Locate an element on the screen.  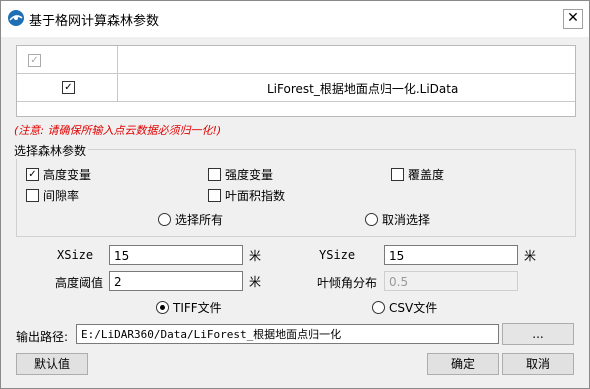
csv-format-radio: CSV文件 is located at coordinates (404, 307).